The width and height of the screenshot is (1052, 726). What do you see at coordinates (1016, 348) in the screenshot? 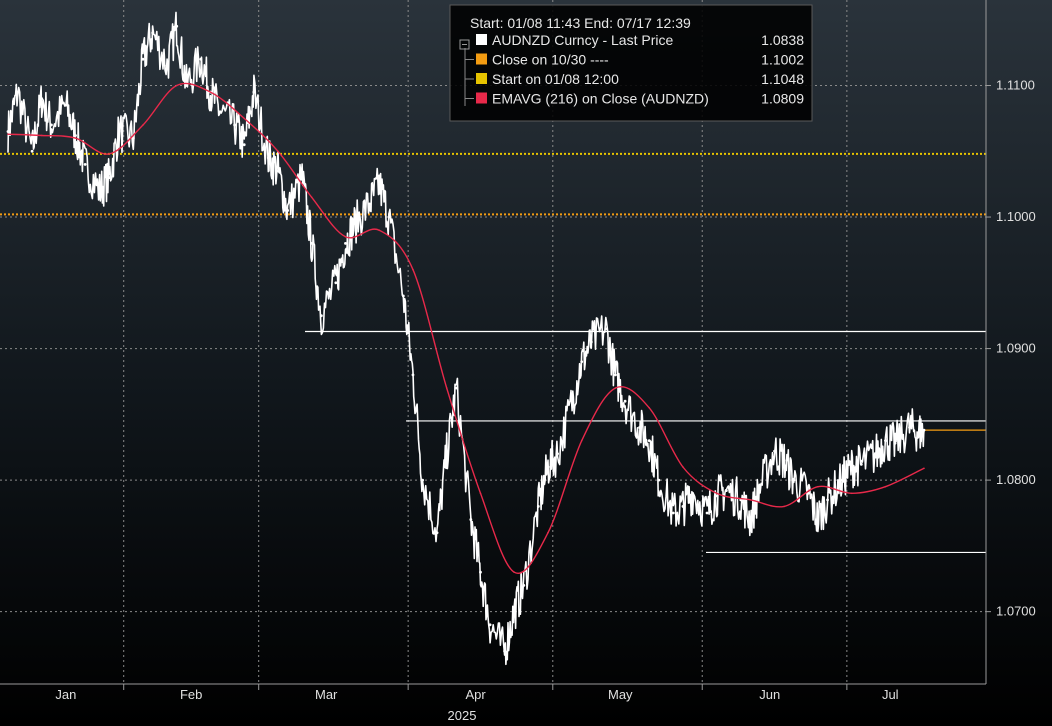
I see `y-tick-label: 1.0900` at bounding box center [1016, 348].